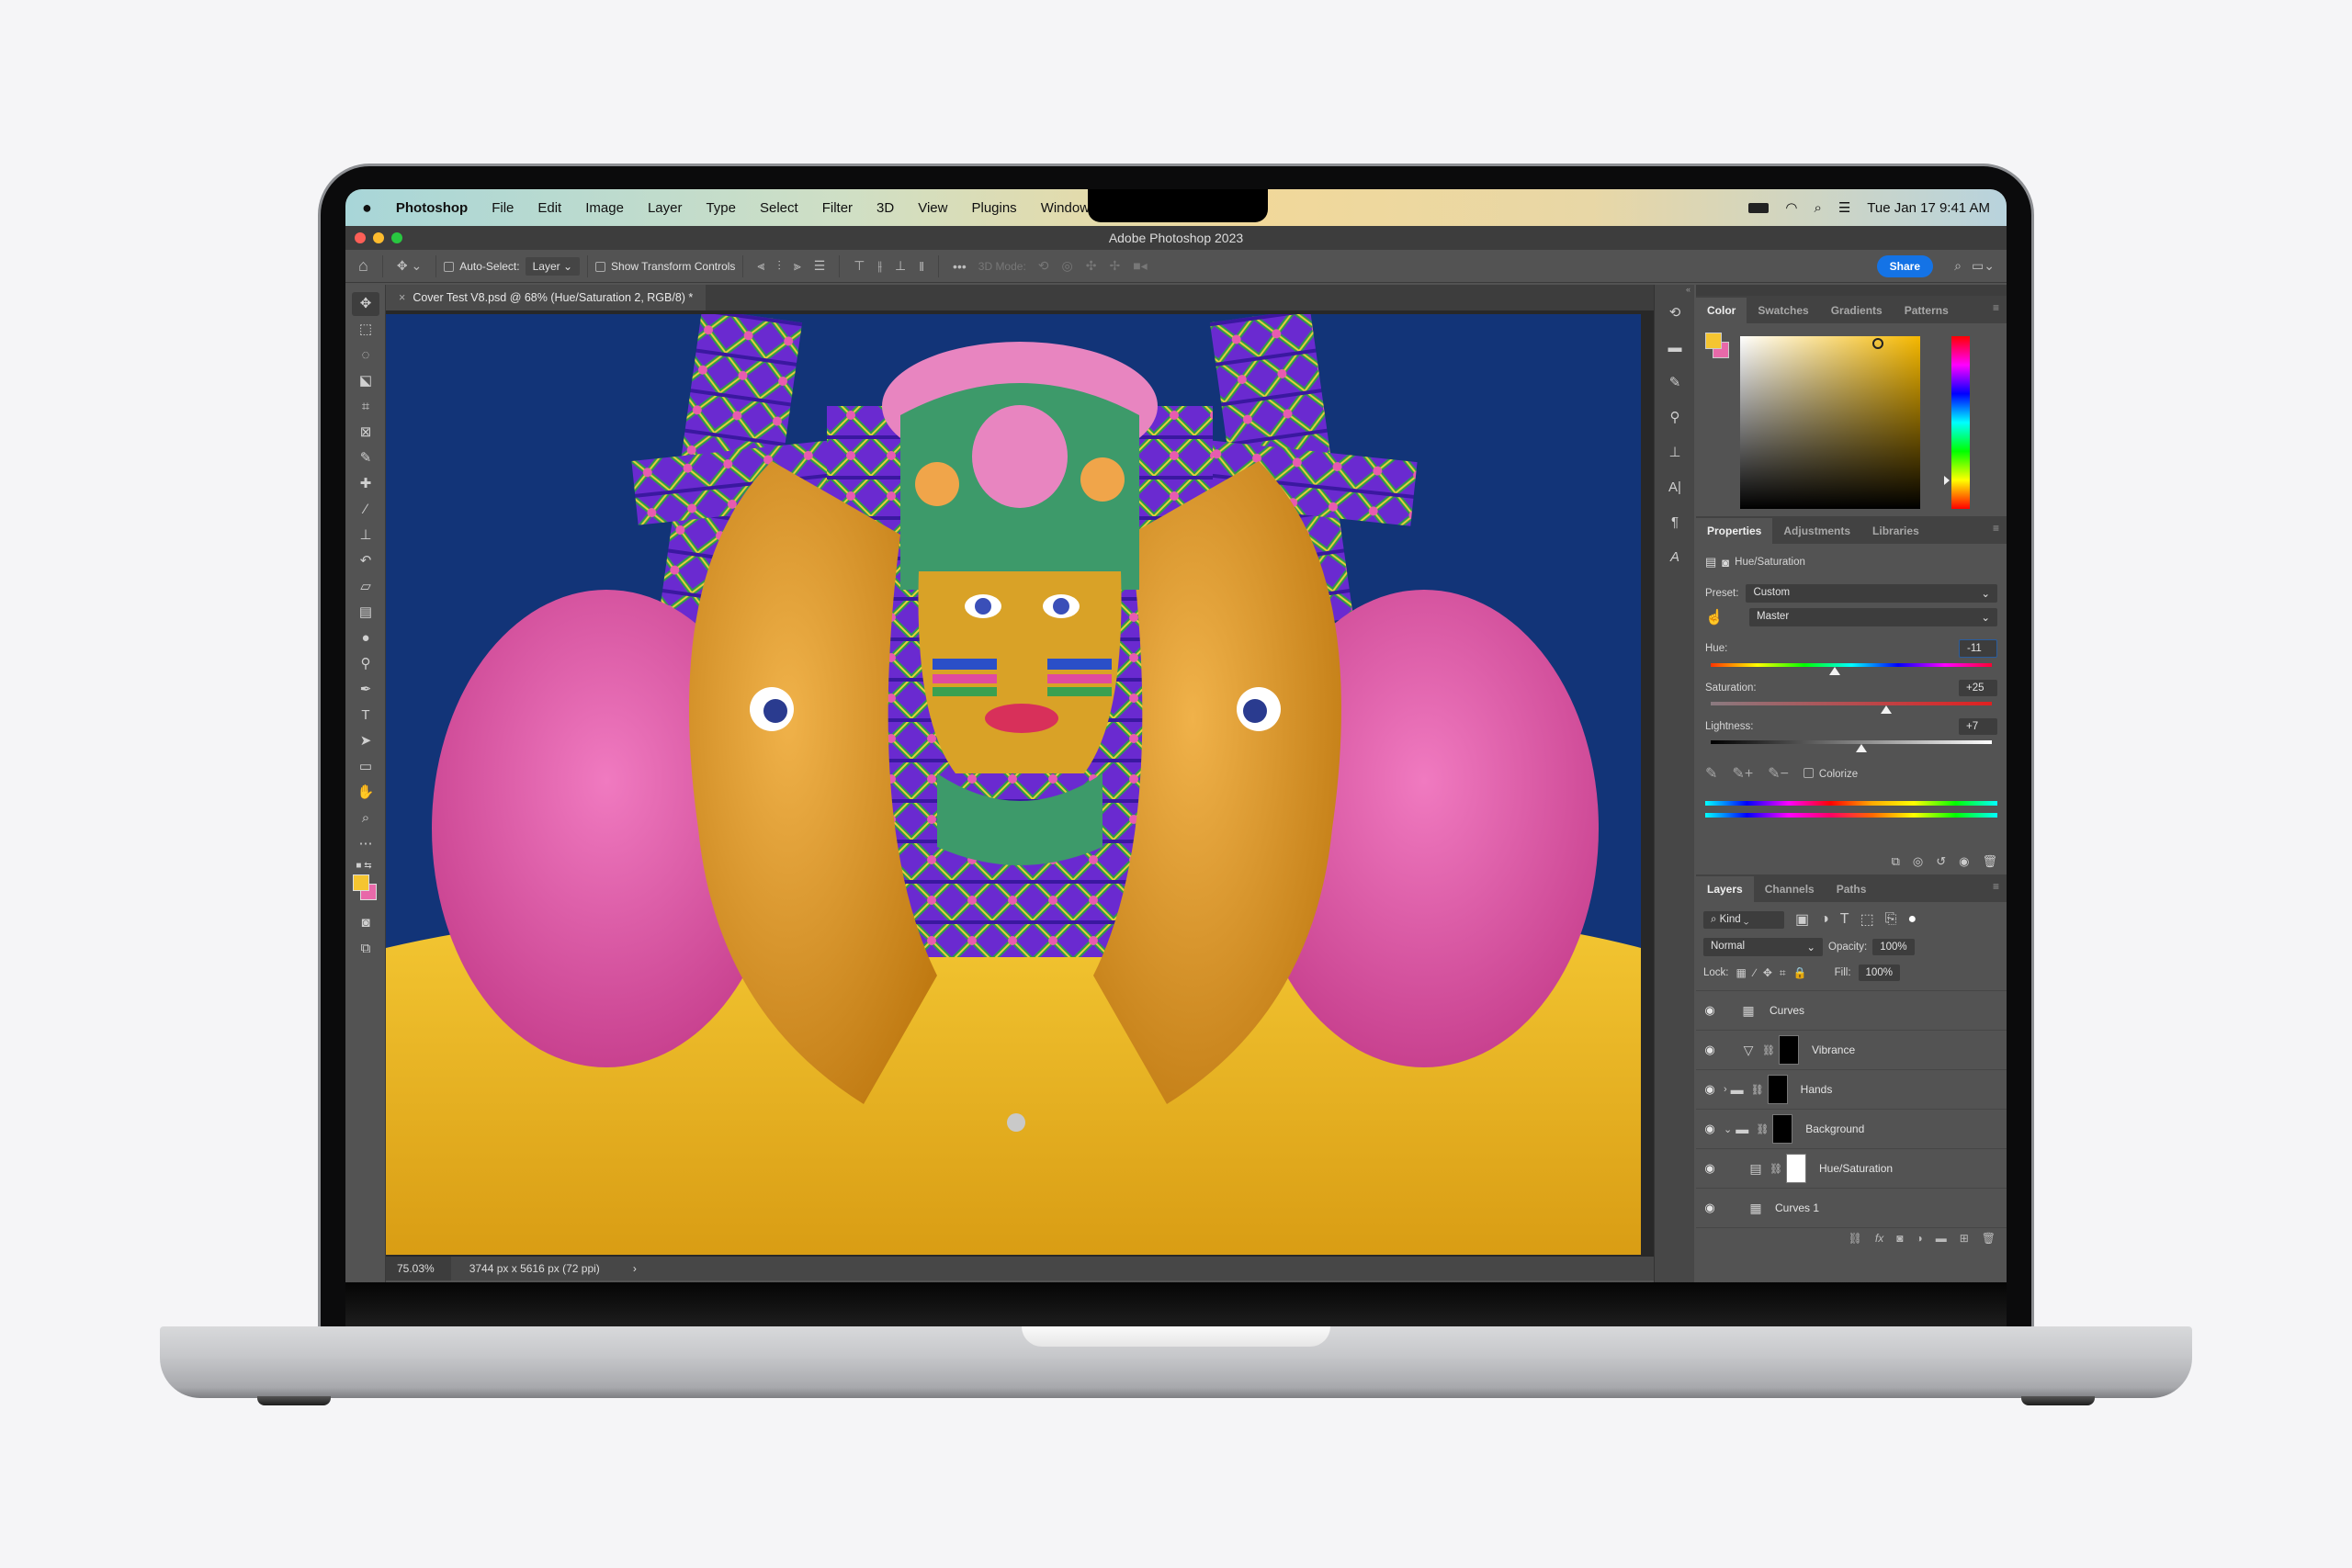 The height and width of the screenshot is (1568, 2352). What do you see at coordinates (1928, 208) in the screenshot?
I see `menubar-clock: Tue Jan 17 9:41 AM` at bounding box center [1928, 208].